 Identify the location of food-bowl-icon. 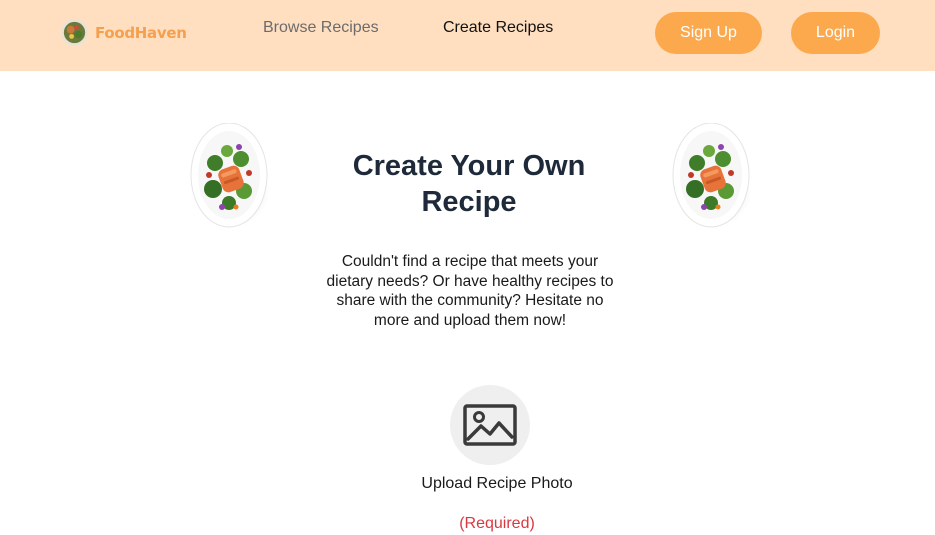
(74, 32).